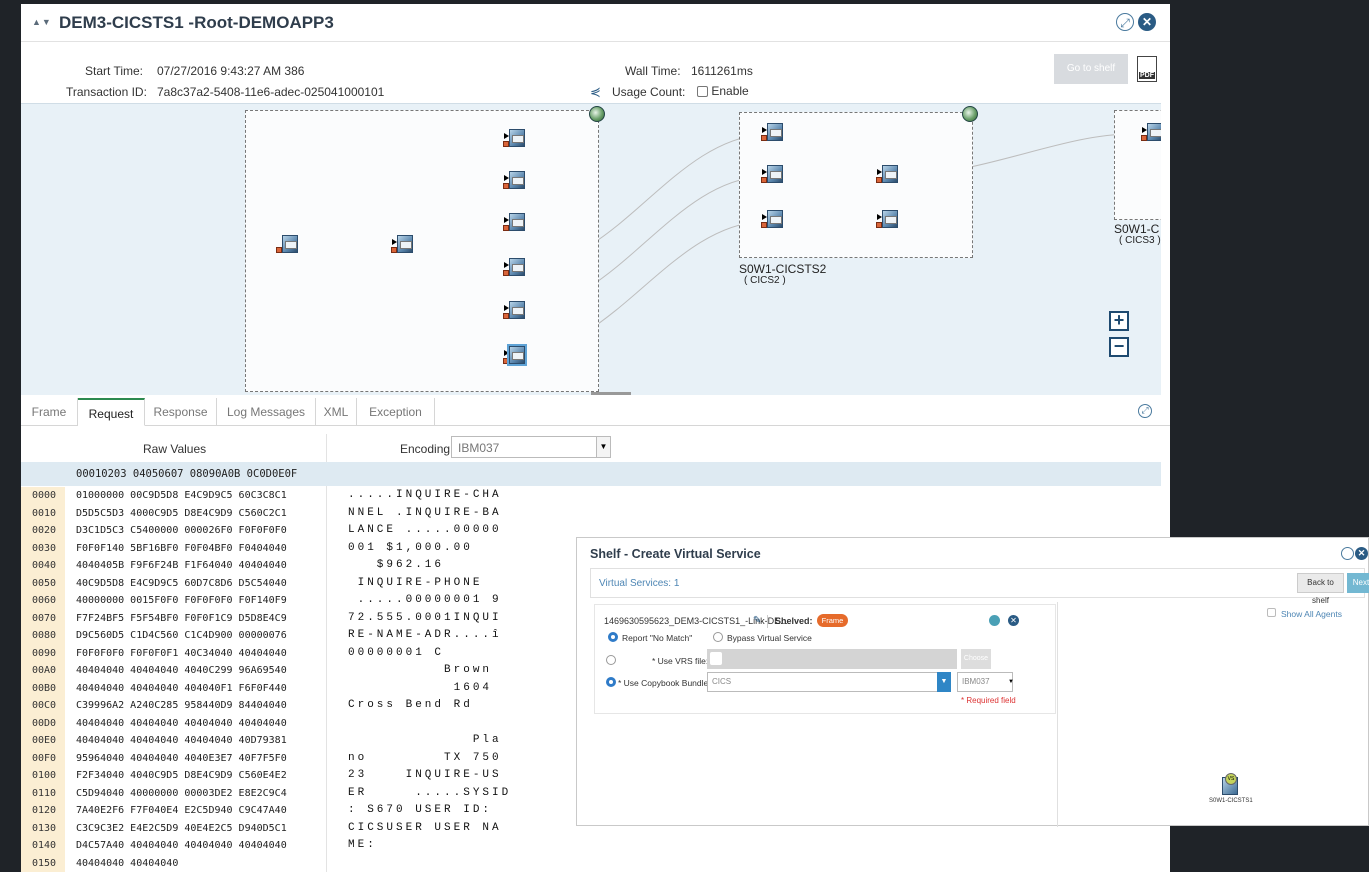 The height and width of the screenshot is (872, 1369). Describe the element at coordinates (422, 251) in the screenshot. I see `group-box-root` at that location.